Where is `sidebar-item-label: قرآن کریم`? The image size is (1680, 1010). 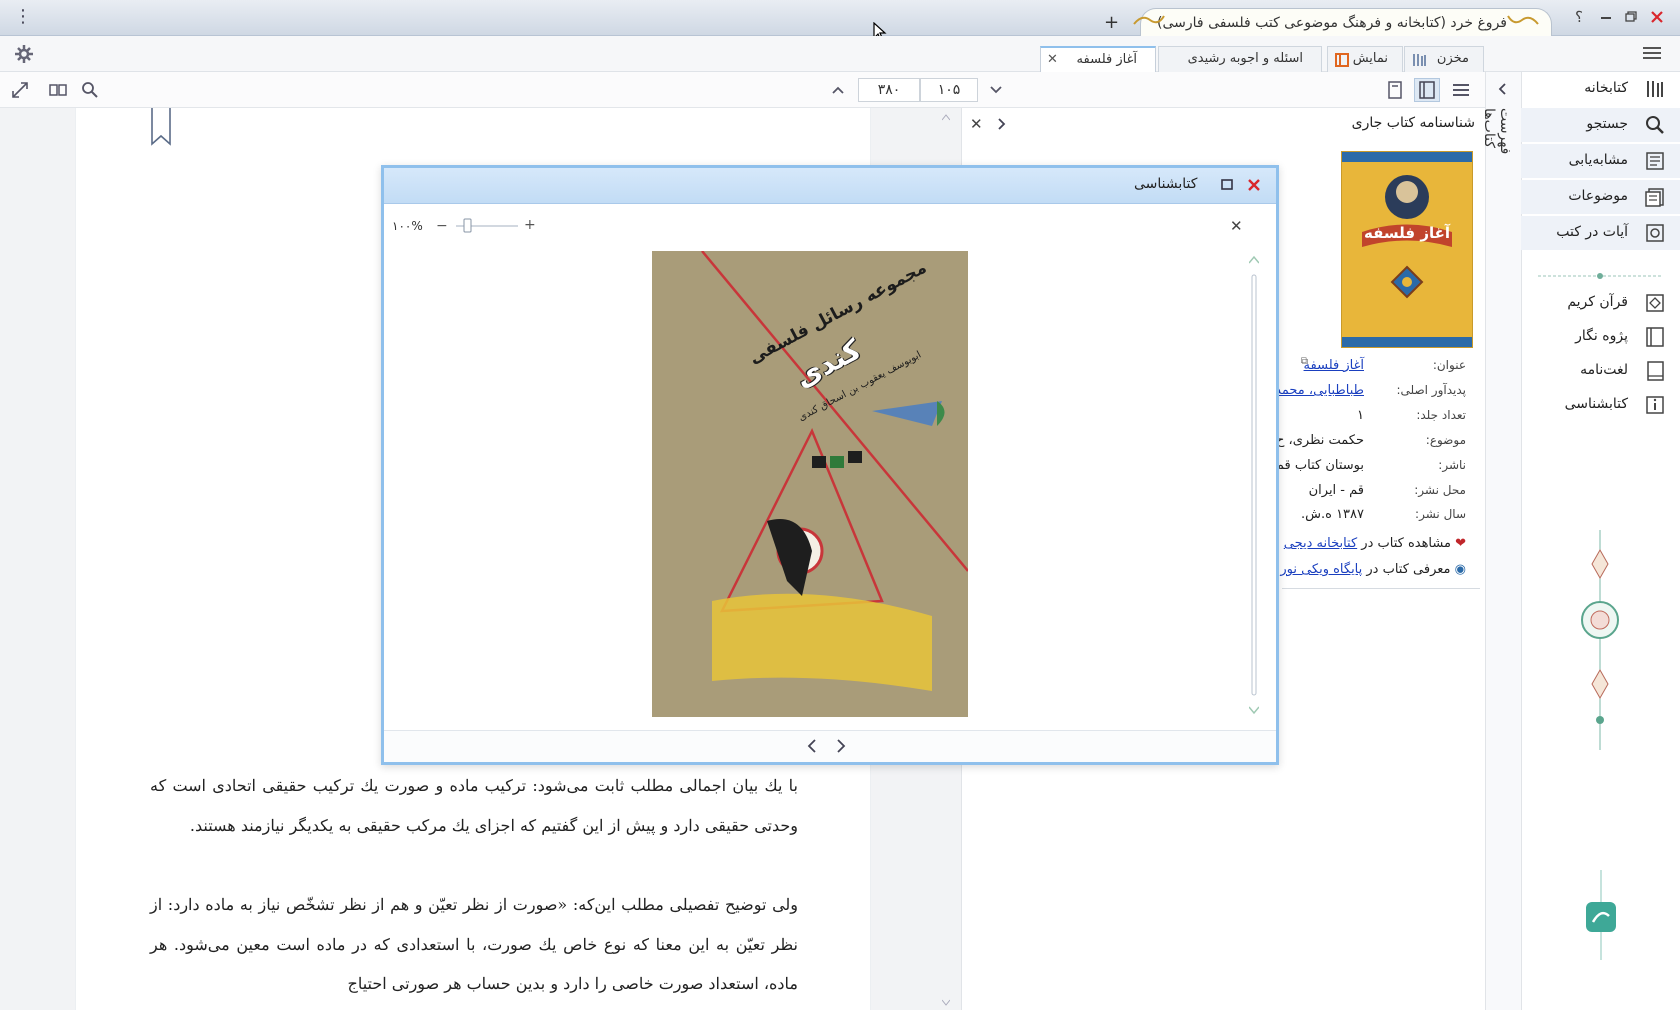 sidebar-item-label: قرآن کریم is located at coordinates (1597, 302).